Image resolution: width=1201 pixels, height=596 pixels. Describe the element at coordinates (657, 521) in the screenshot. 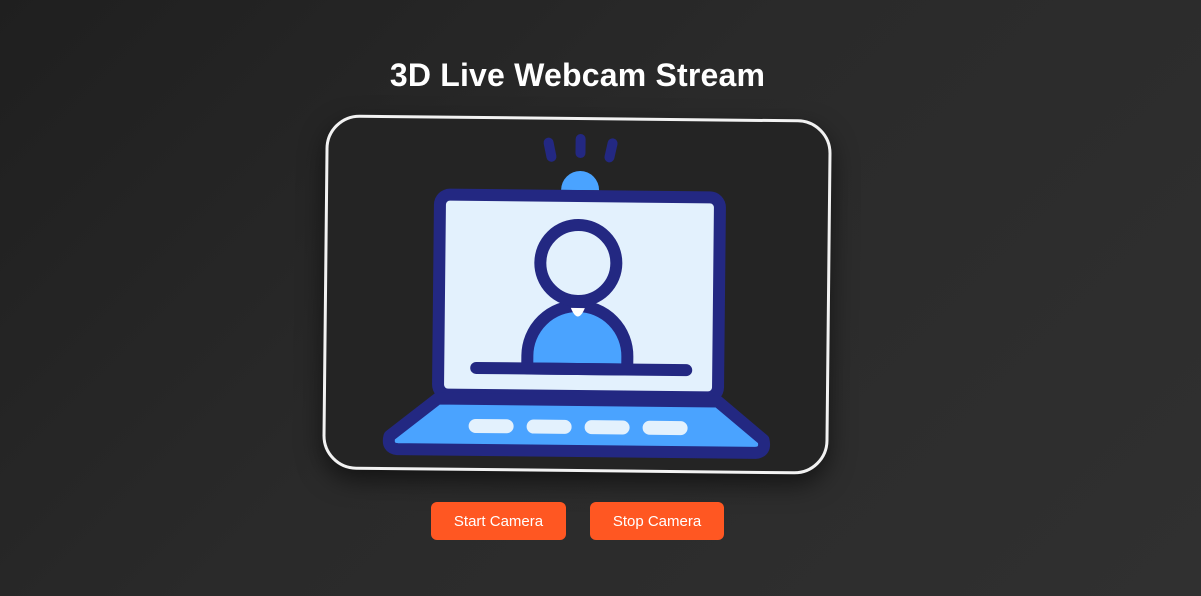

I see `stop-camera-button: Stop Camera` at that location.